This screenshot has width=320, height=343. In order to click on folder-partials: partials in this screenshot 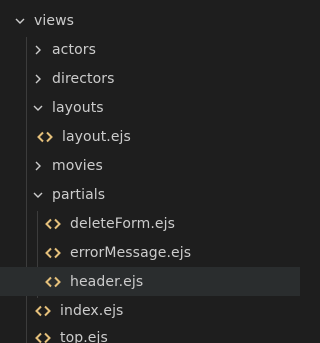, I will do `click(150, 194)`.